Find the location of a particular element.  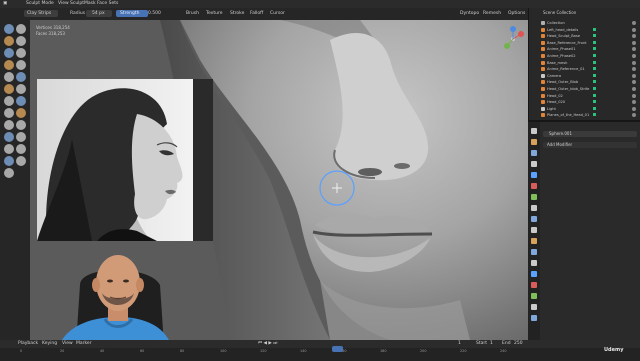

end-field: 250 is located at coordinates (518, 344).